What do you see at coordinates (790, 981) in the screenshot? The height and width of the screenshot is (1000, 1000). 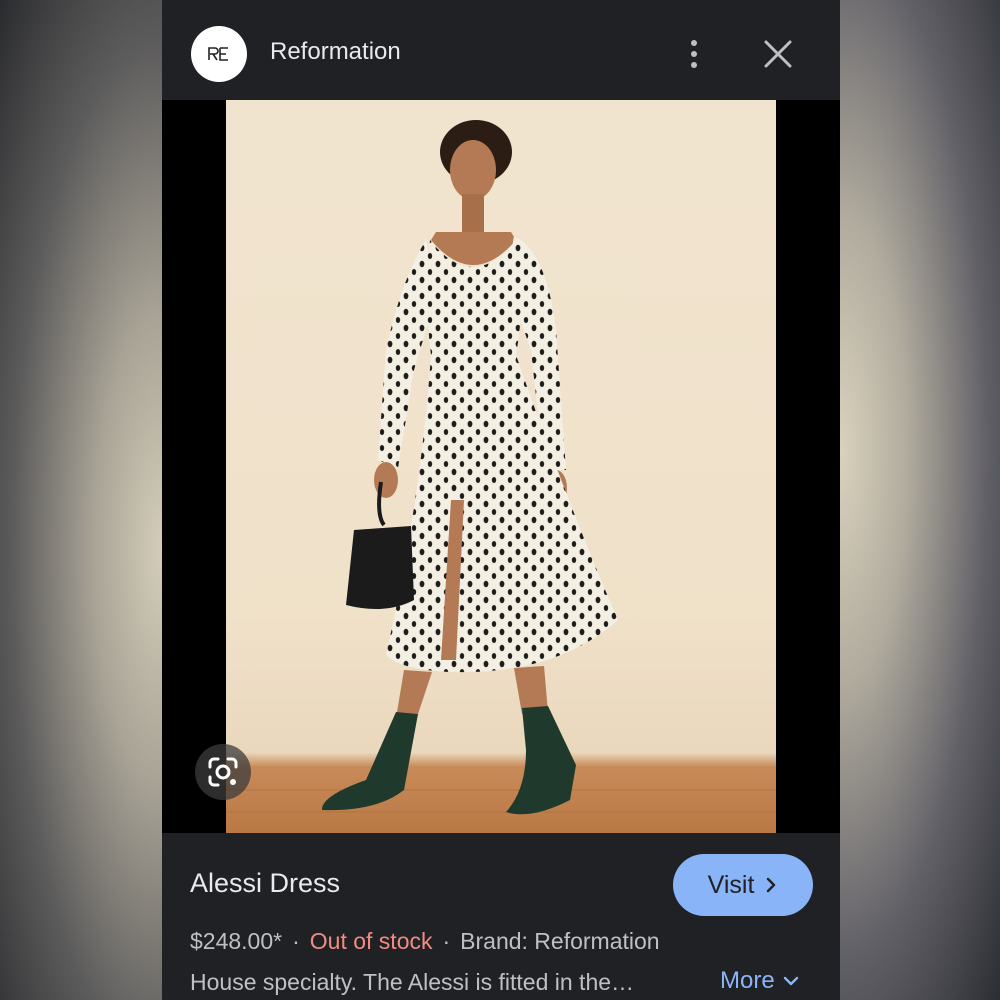 I see `chevron-down-icon` at bounding box center [790, 981].